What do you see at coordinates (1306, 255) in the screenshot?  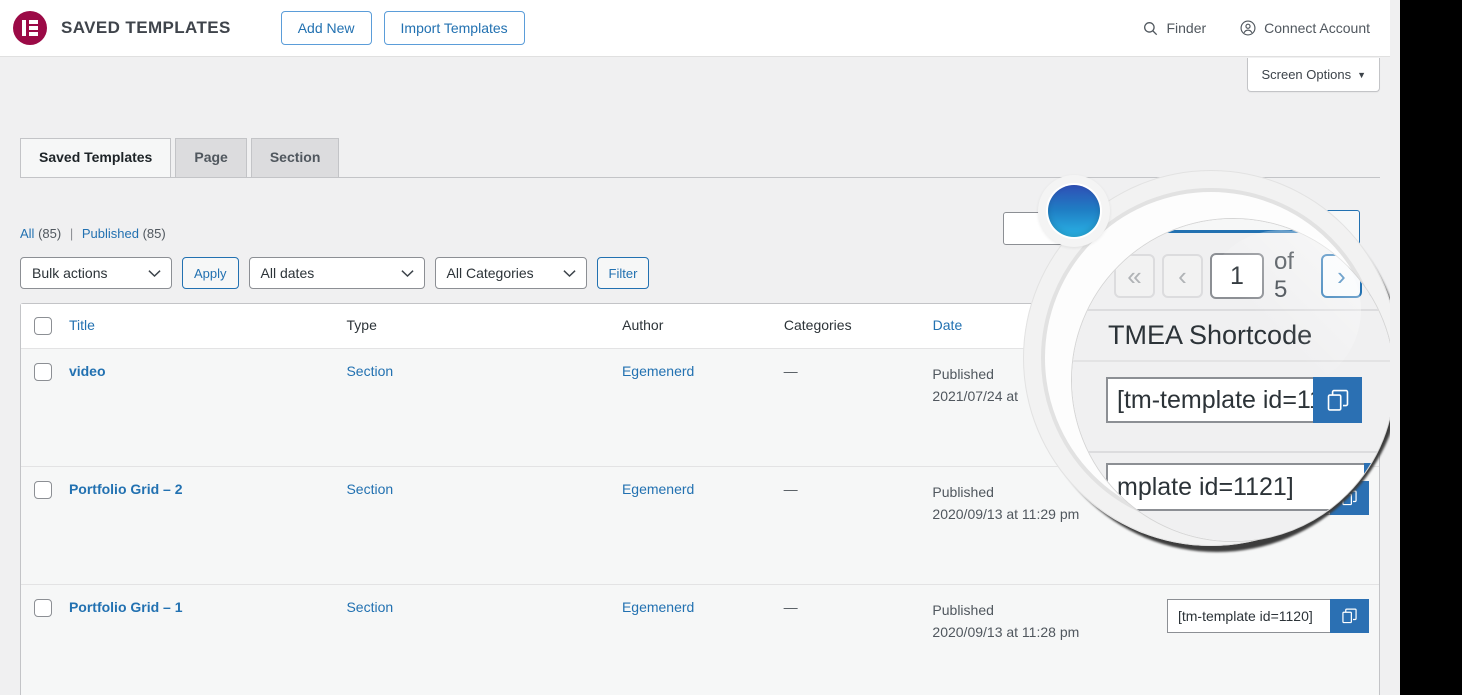 I see `pagination-last-button: »` at bounding box center [1306, 255].